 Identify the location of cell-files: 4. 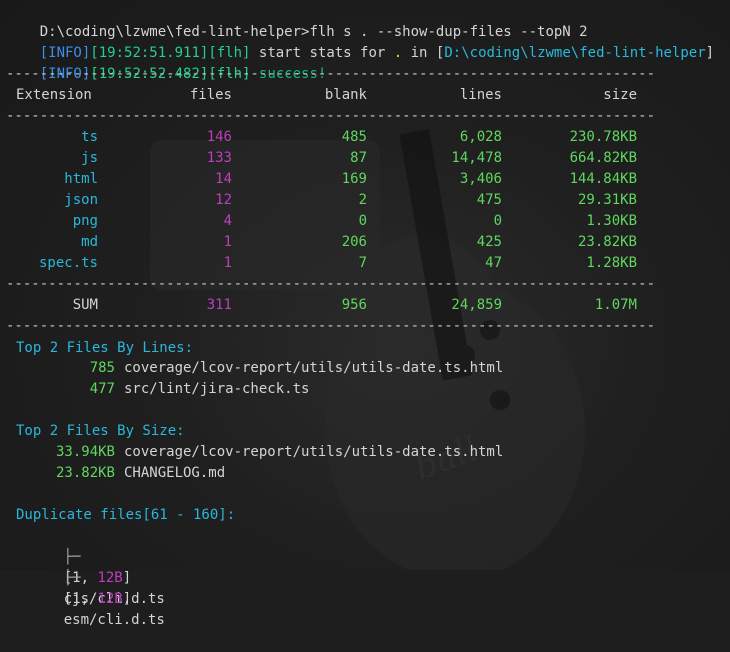
(227, 221).